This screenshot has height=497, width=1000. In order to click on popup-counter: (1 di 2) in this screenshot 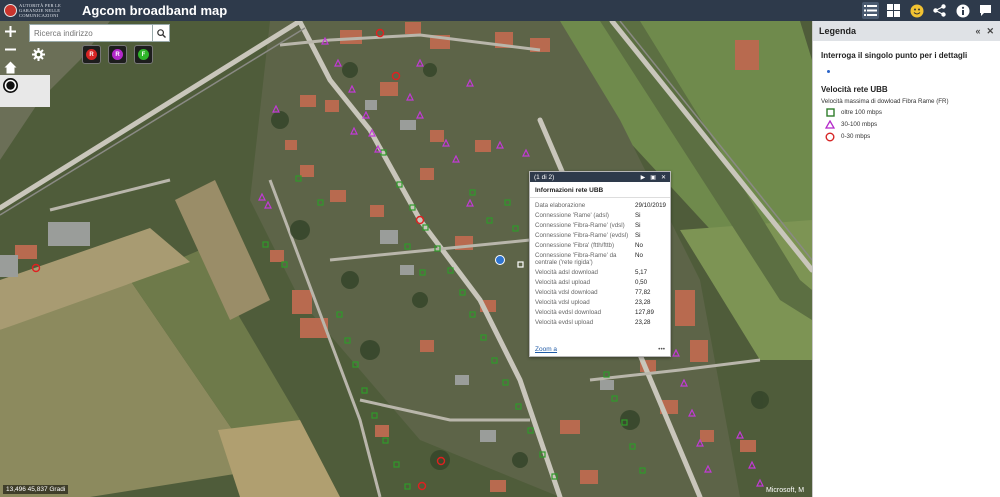, I will do `click(544, 177)`.